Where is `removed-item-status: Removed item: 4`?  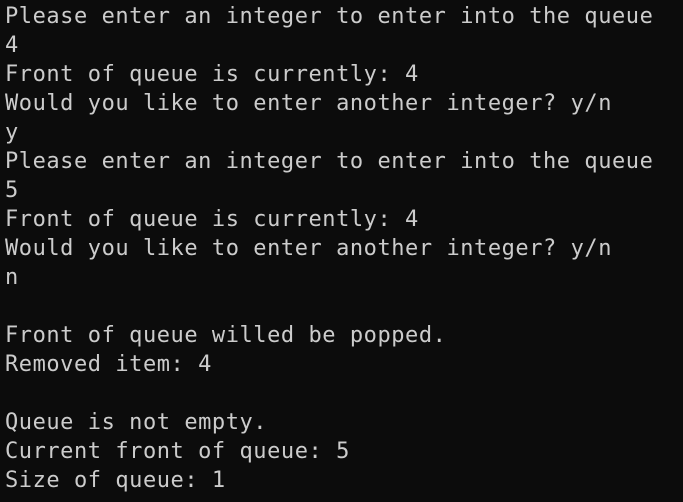 removed-item-status: Removed item: 4 is located at coordinates (108, 364).